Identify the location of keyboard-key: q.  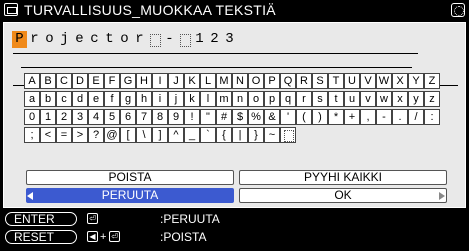
(288, 99).